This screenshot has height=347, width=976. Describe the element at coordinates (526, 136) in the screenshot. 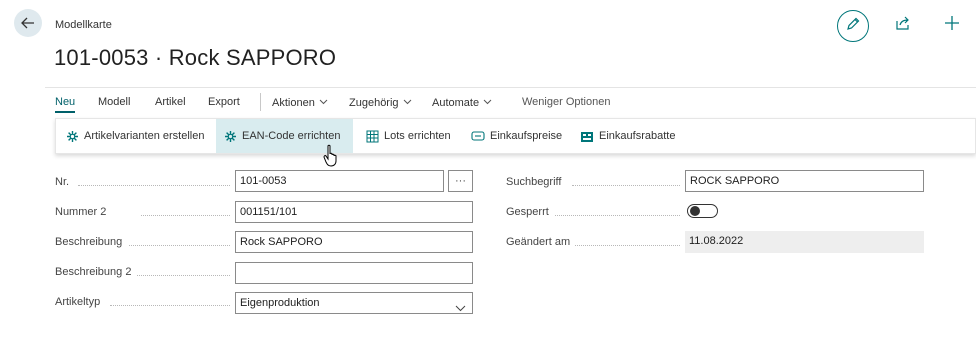

I see `einkaufspreise-label: Einkaufspreise` at that location.